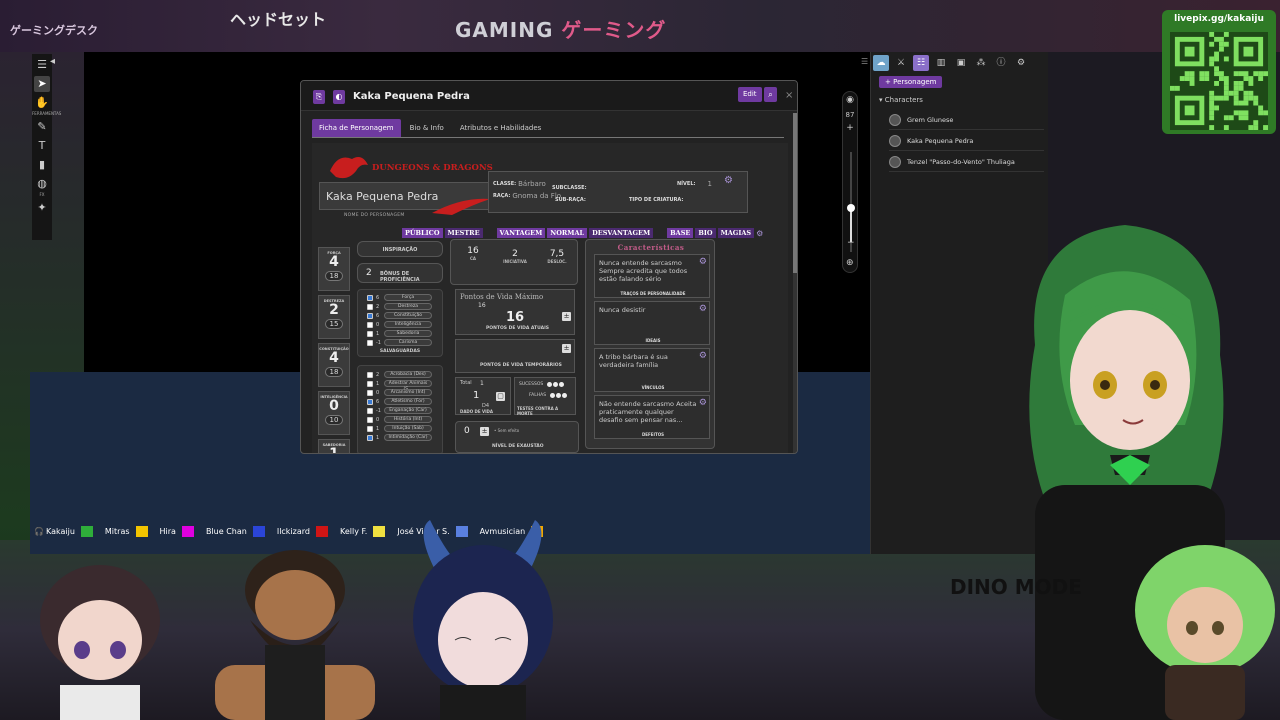 The height and width of the screenshot is (720, 1280). Describe the element at coordinates (482, 383) in the screenshot. I see `hit-dice-total: 1` at that location.